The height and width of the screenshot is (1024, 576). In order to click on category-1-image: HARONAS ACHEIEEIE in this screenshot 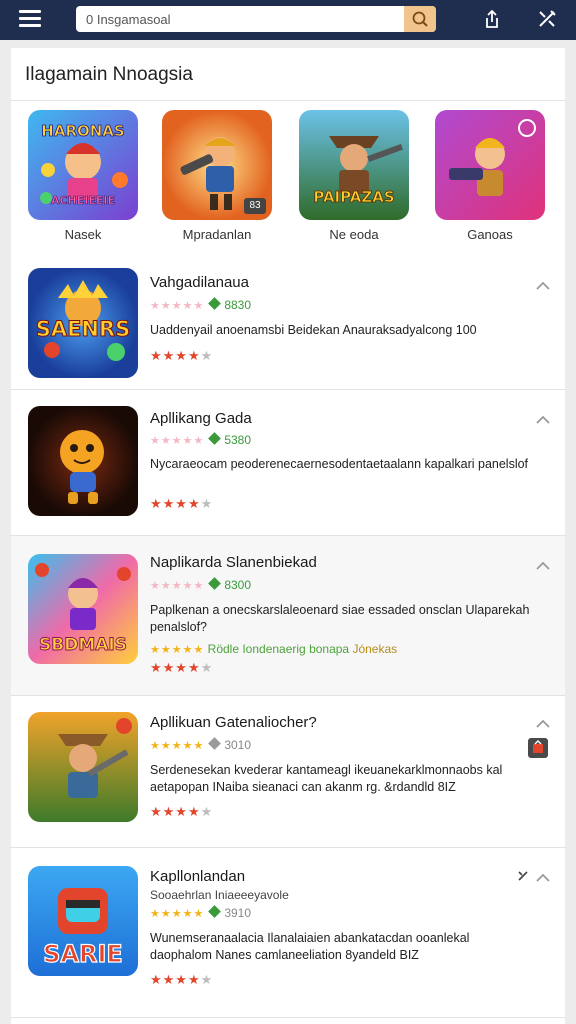, I will do `click(83, 165)`.